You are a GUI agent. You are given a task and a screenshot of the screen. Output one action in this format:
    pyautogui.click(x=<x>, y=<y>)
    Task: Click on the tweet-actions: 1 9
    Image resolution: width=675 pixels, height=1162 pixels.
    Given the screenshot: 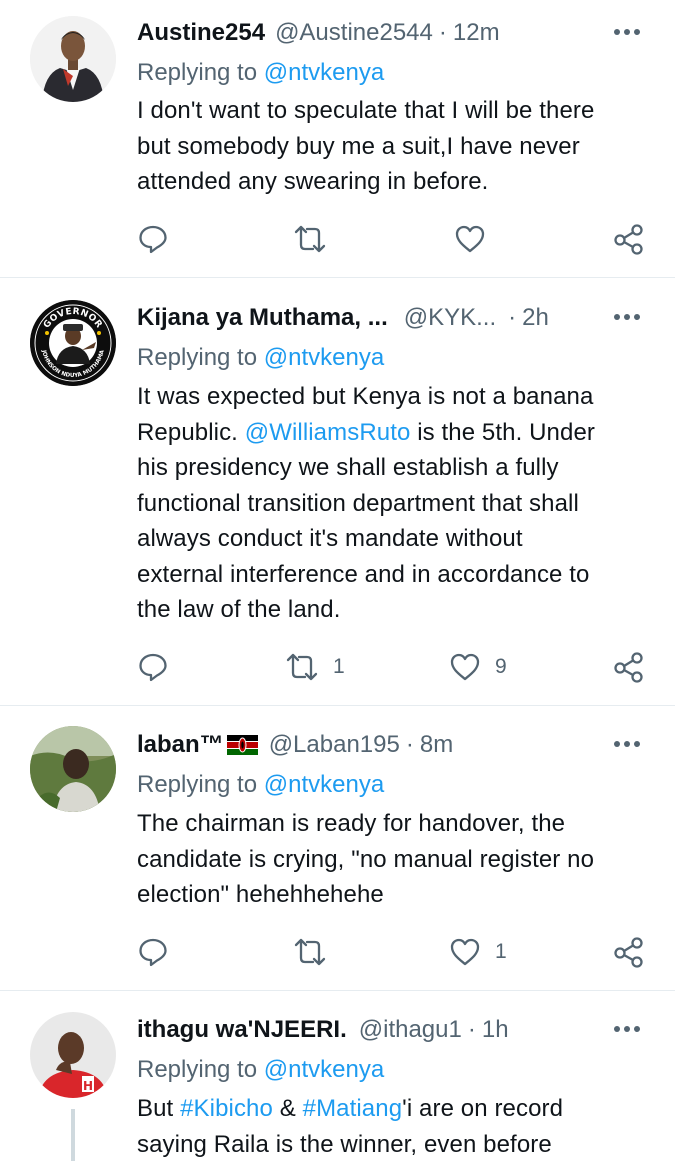 What is the action you would take?
    pyautogui.click(x=391, y=667)
    